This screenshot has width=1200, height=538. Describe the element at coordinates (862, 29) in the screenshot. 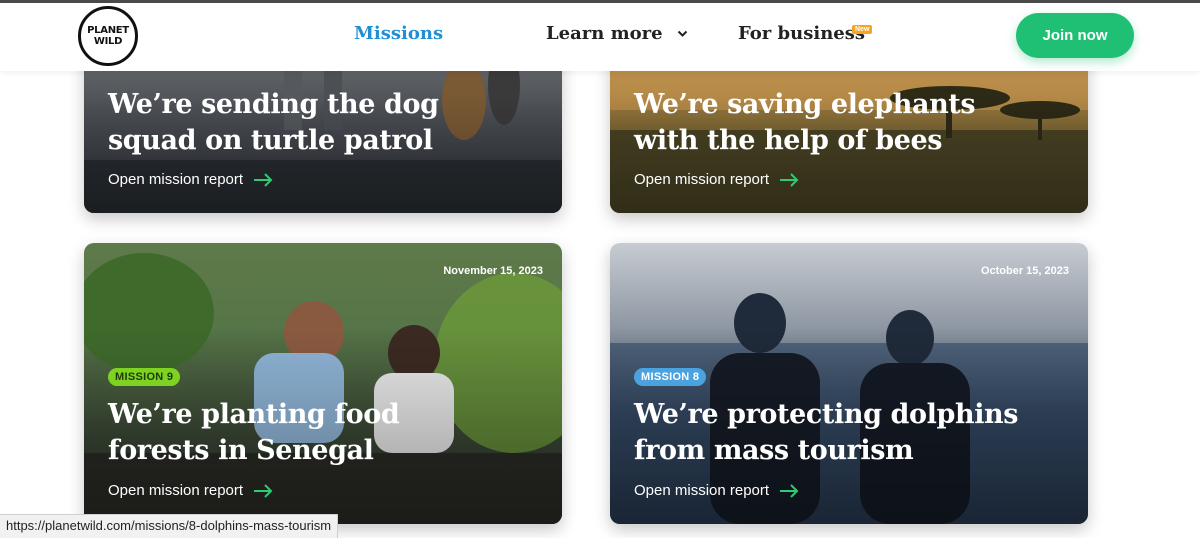

I see `new-badge: New` at that location.